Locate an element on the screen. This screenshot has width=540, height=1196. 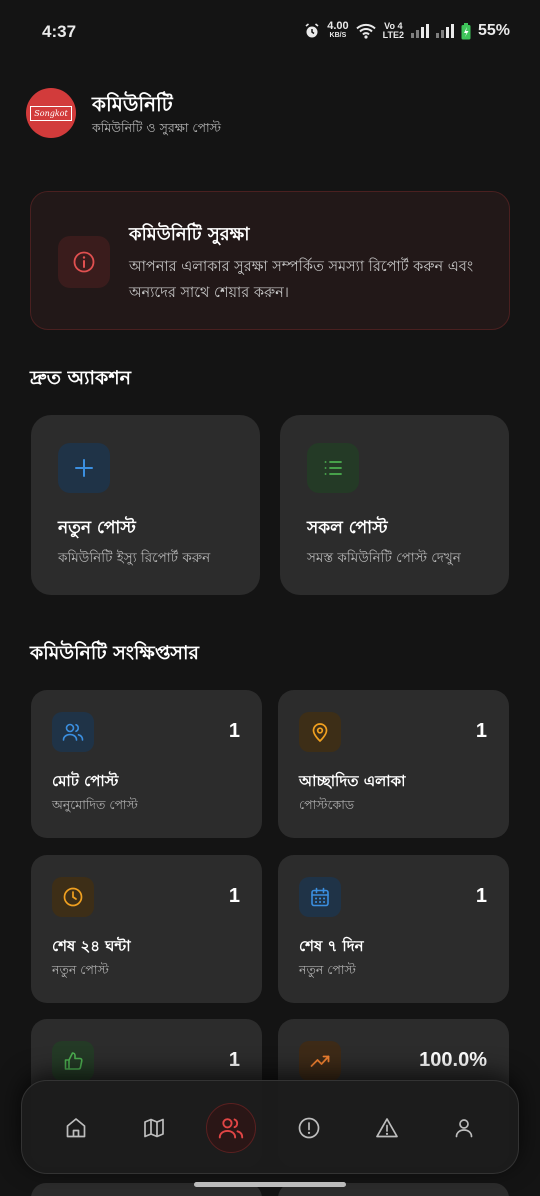
stat-card-last-7-days: 1 শেষ ৭ দিন নতুন পোস্ট is located at coordinates (393, 929).